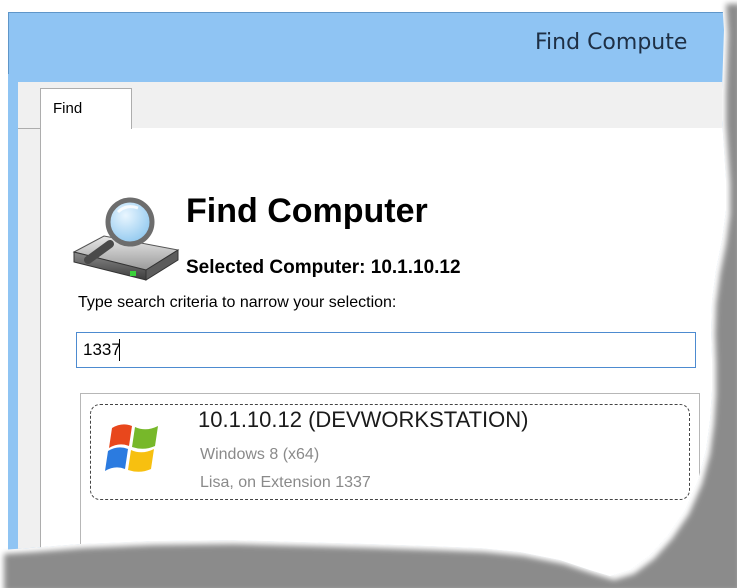 This screenshot has width=737, height=588. I want to click on tab-find: Find, so click(86, 108).